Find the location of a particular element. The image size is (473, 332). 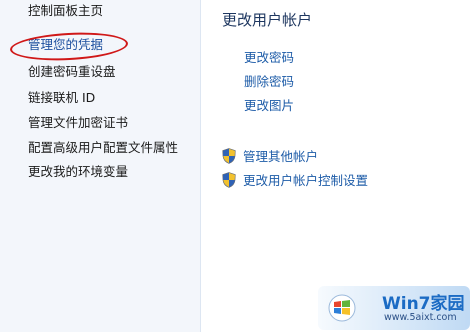

windows-logo-icon is located at coordinates (342, 308).